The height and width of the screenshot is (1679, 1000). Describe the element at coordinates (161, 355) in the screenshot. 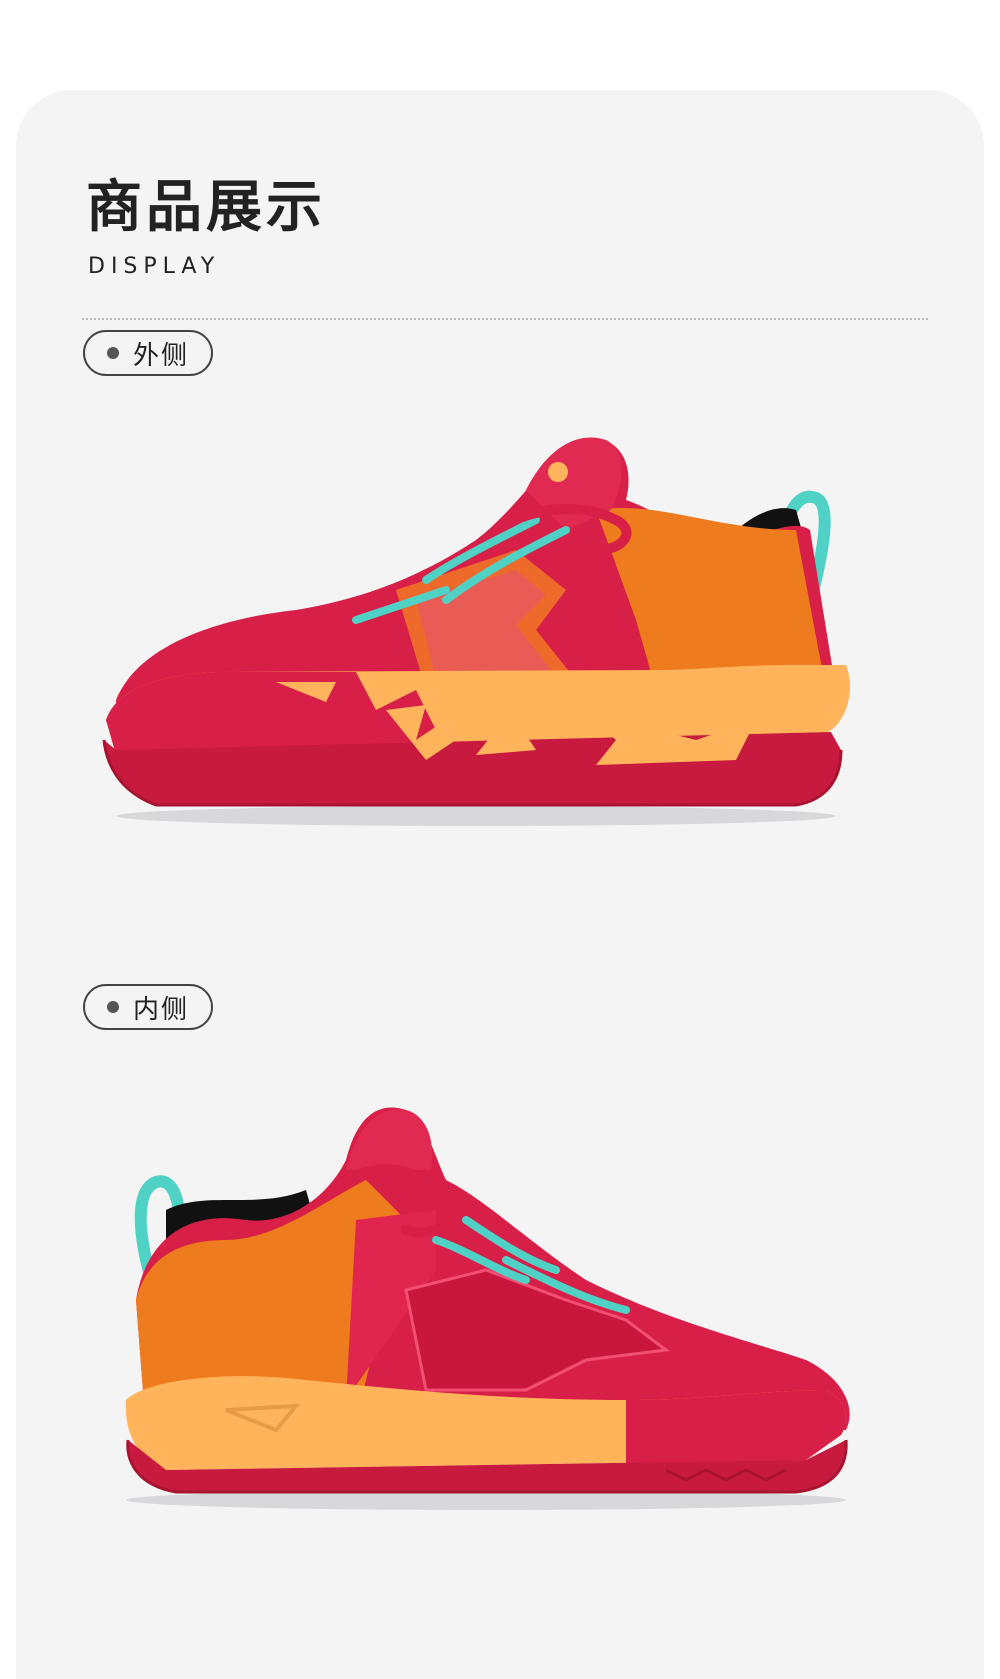

I see `tag-lateral-label: 外侧` at that location.